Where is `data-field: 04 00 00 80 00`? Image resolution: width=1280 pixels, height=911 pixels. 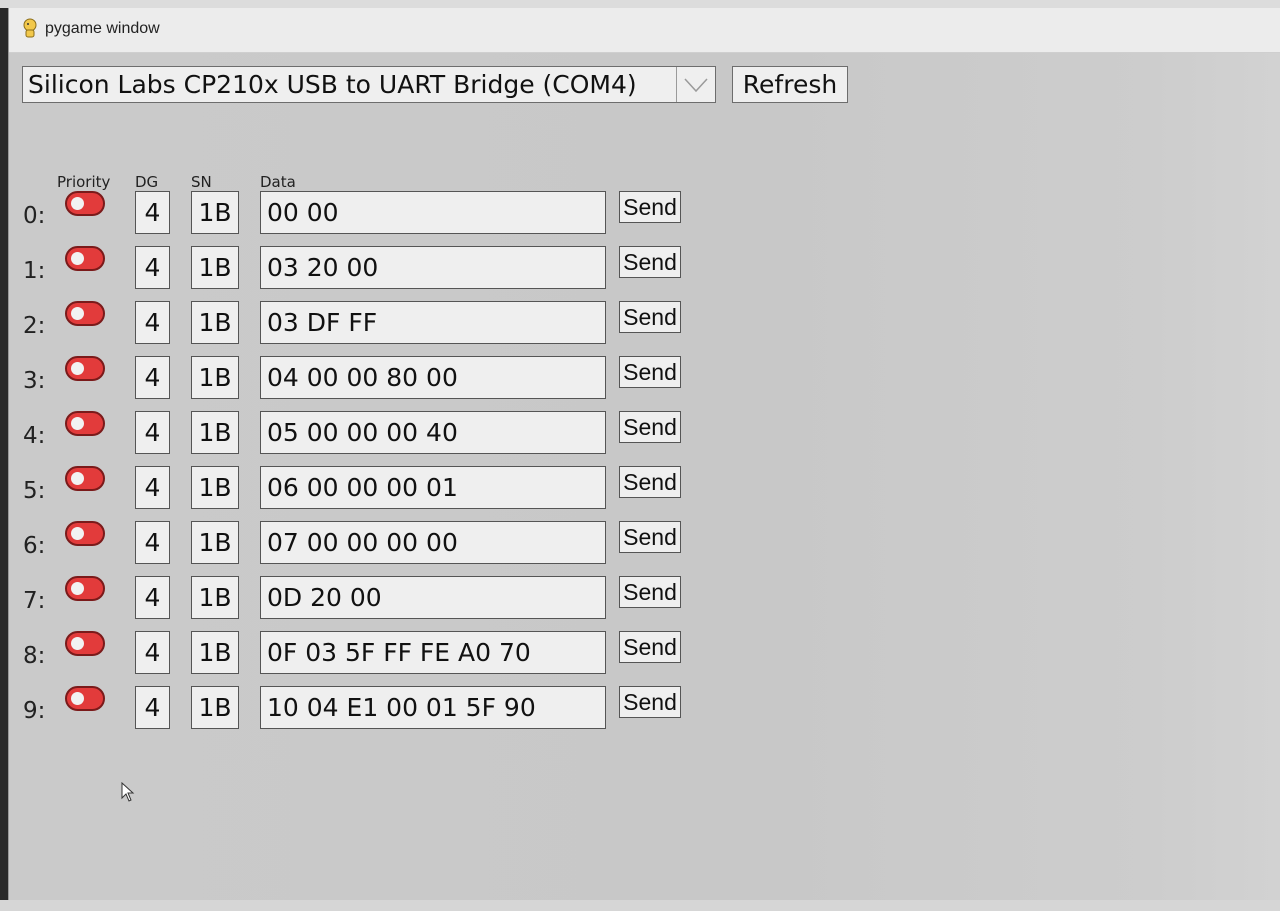
data-field: 04 00 00 80 00 is located at coordinates (433, 377).